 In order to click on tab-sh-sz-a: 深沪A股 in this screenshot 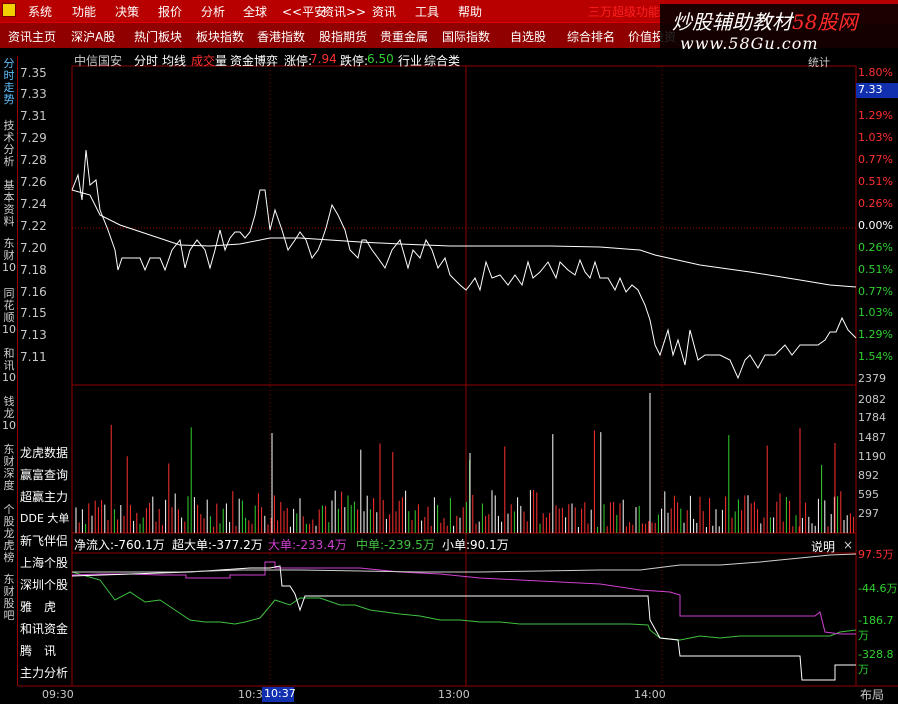, I will do `click(93, 36)`.